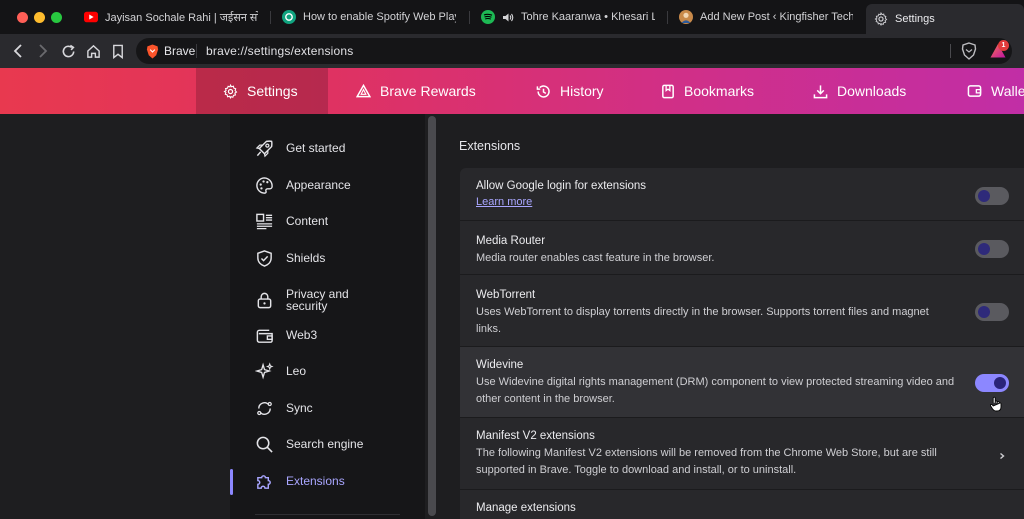 The width and height of the screenshot is (1024, 519). I want to click on tab-title: Add New Post ‹ Kingfisher Tech T, so click(776, 17).